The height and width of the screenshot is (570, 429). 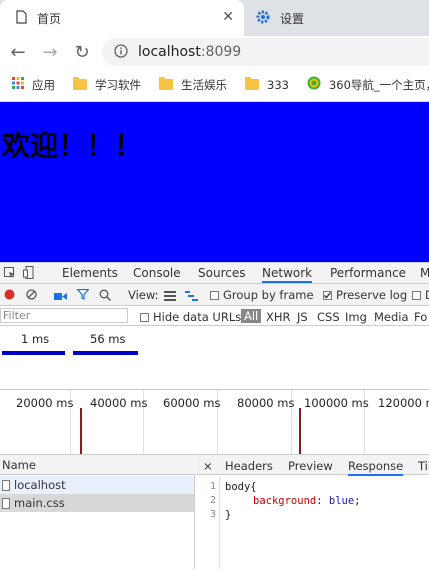 What do you see at coordinates (10, 274) in the screenshot?
I see `inspect-element-icon` at bounding box center [10, 274].